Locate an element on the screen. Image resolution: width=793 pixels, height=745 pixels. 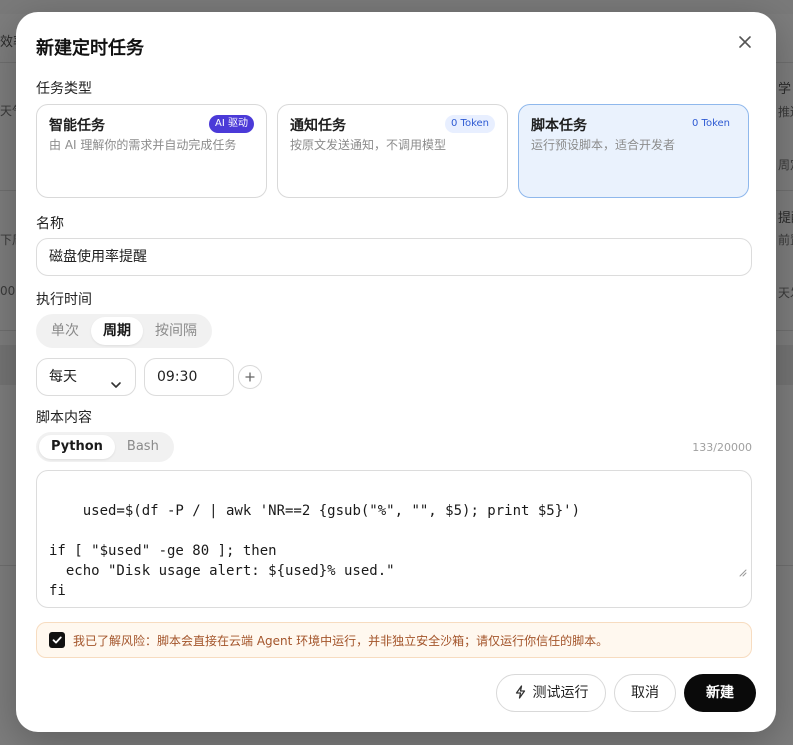
schedule-label: 执行时间 is located at coordinates (64, 300).